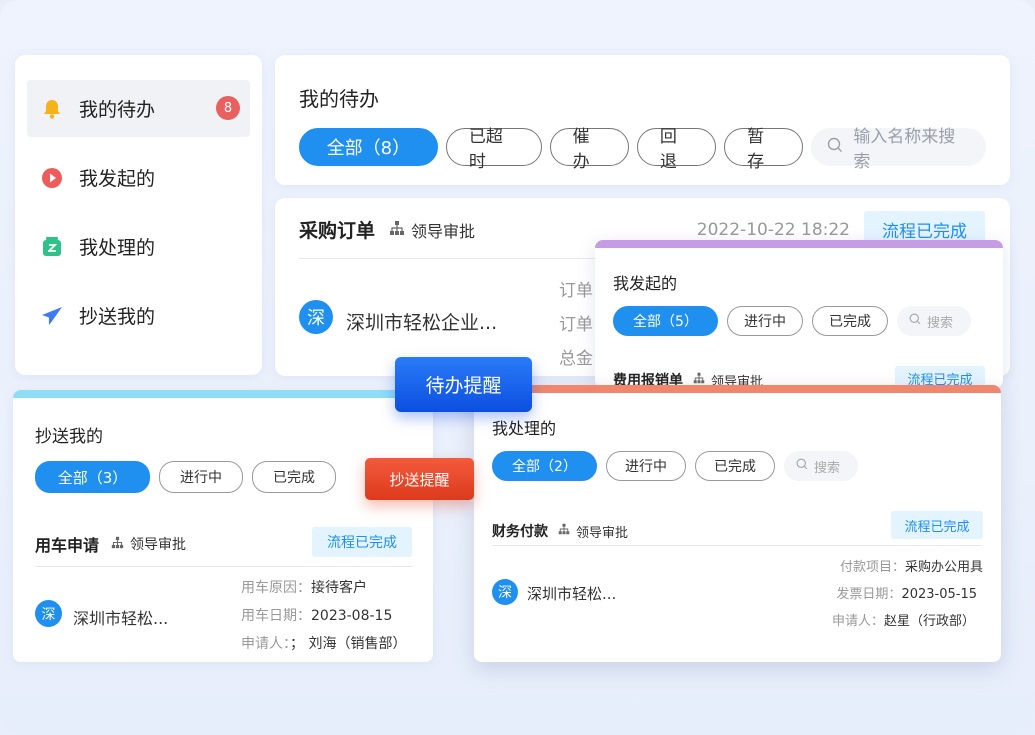 The image size is (1035, 735). Describe the element at coordinates (524, 428) in the screenshot. I see `panel-title: 我处理的` at that location.